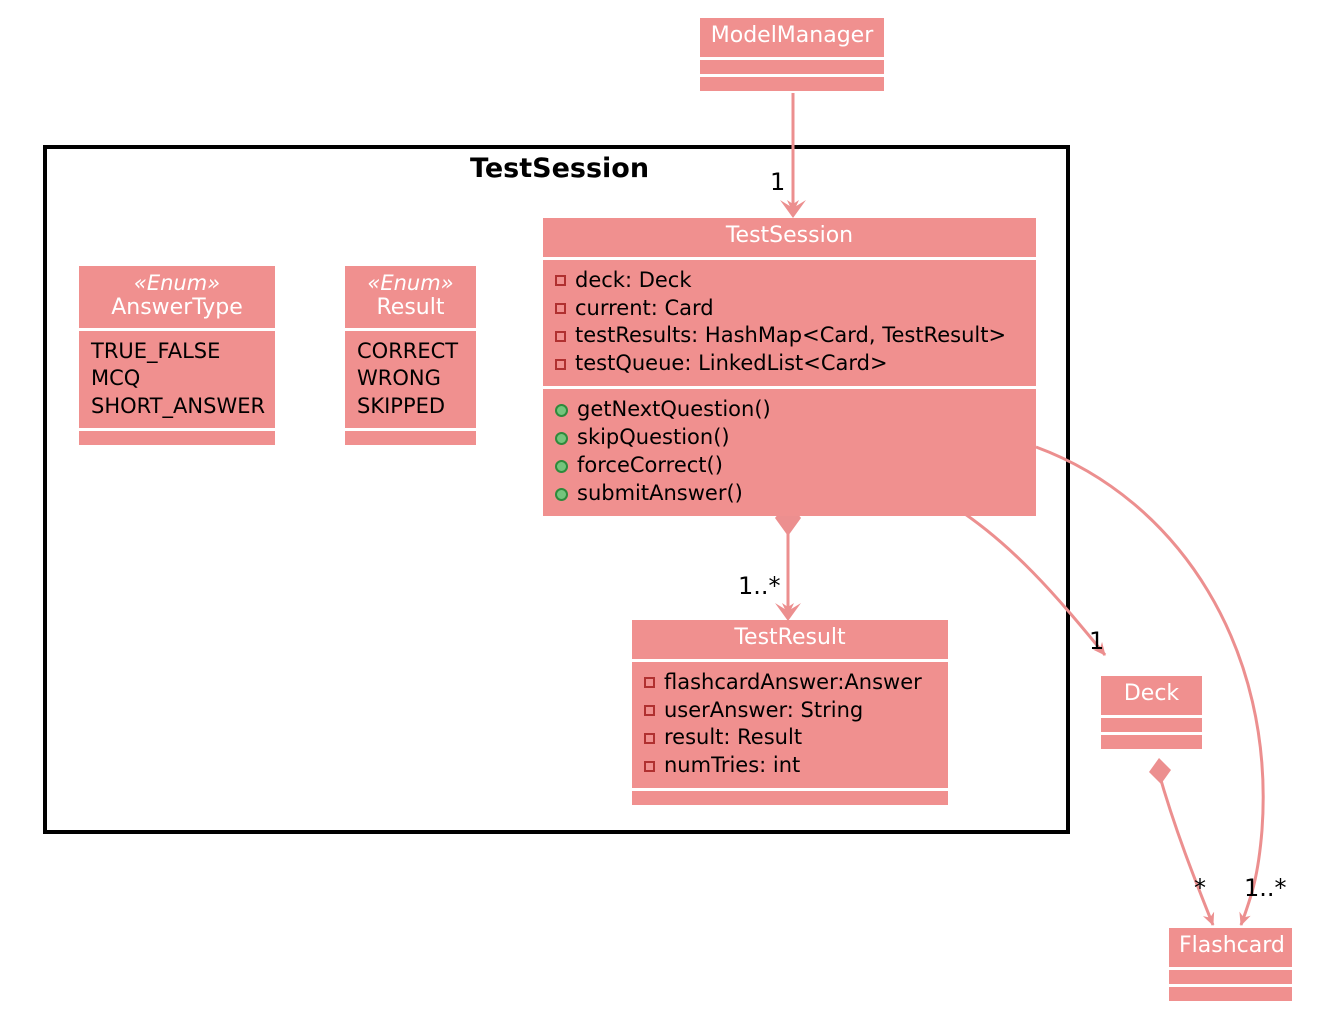 This screenshot has width=1317, height=1025. What do you see at coordinates (793, 209) in the screenshot?
I see `arrowhead-testsession` at bounding box center [793, 209].